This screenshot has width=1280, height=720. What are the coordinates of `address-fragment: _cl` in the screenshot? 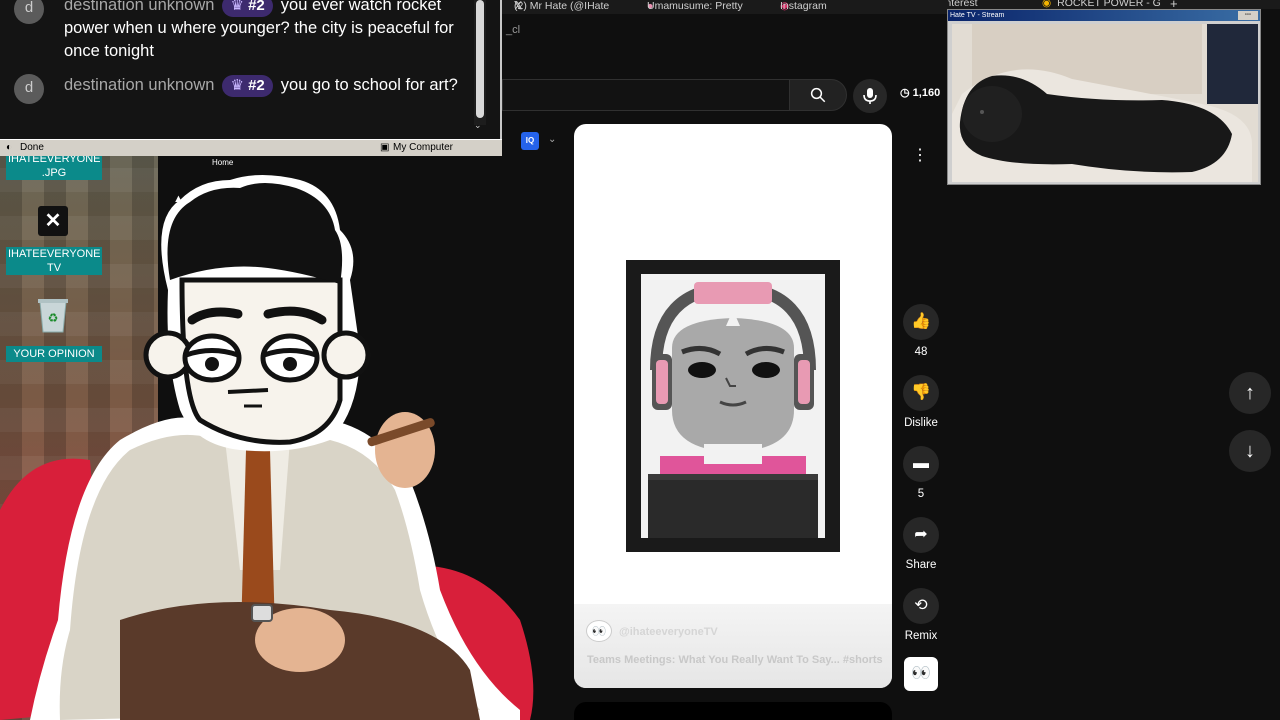 It's located at (513, 30).